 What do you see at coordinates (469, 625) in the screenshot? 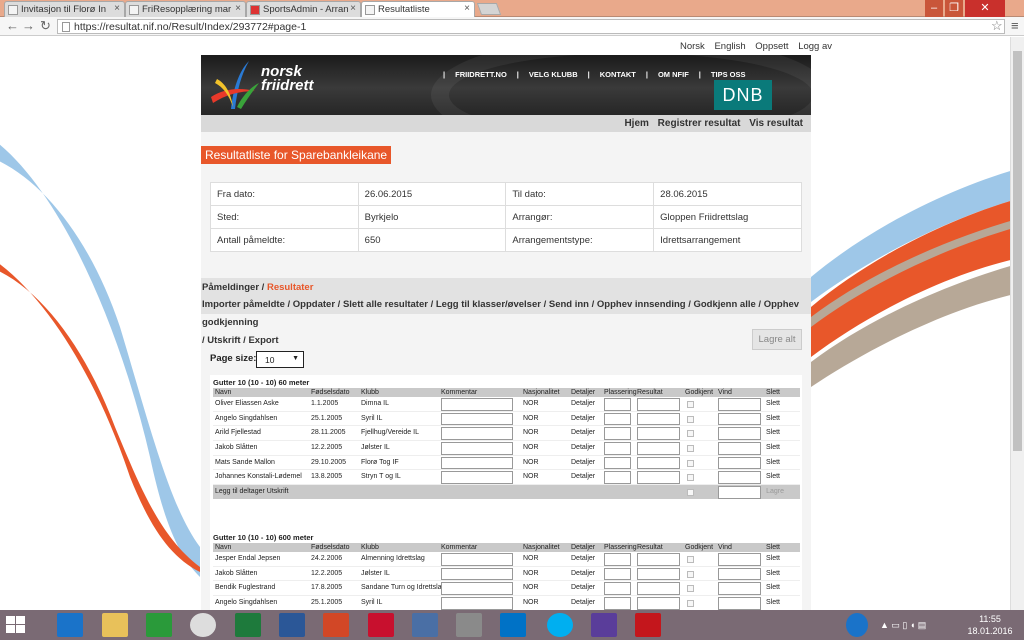
I see `calculator-icon` at bounding box center [469, 625].